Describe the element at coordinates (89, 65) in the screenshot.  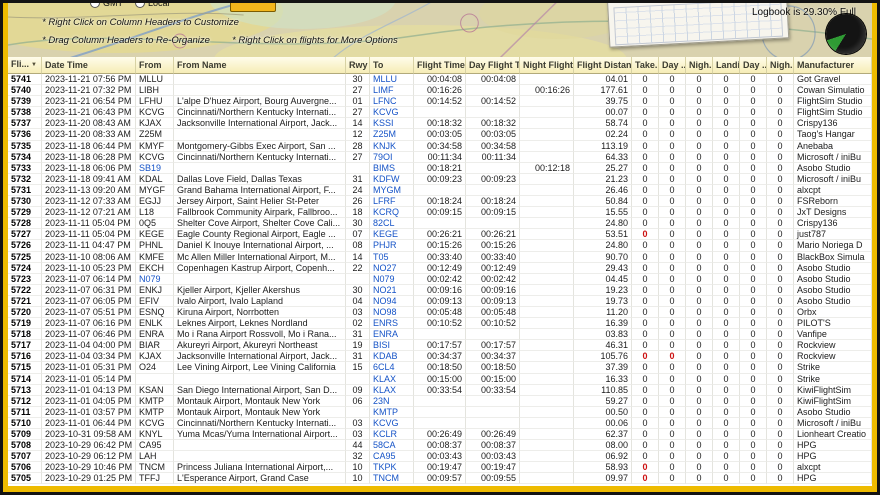
I see `column-header-dt: Date Time` at that location.